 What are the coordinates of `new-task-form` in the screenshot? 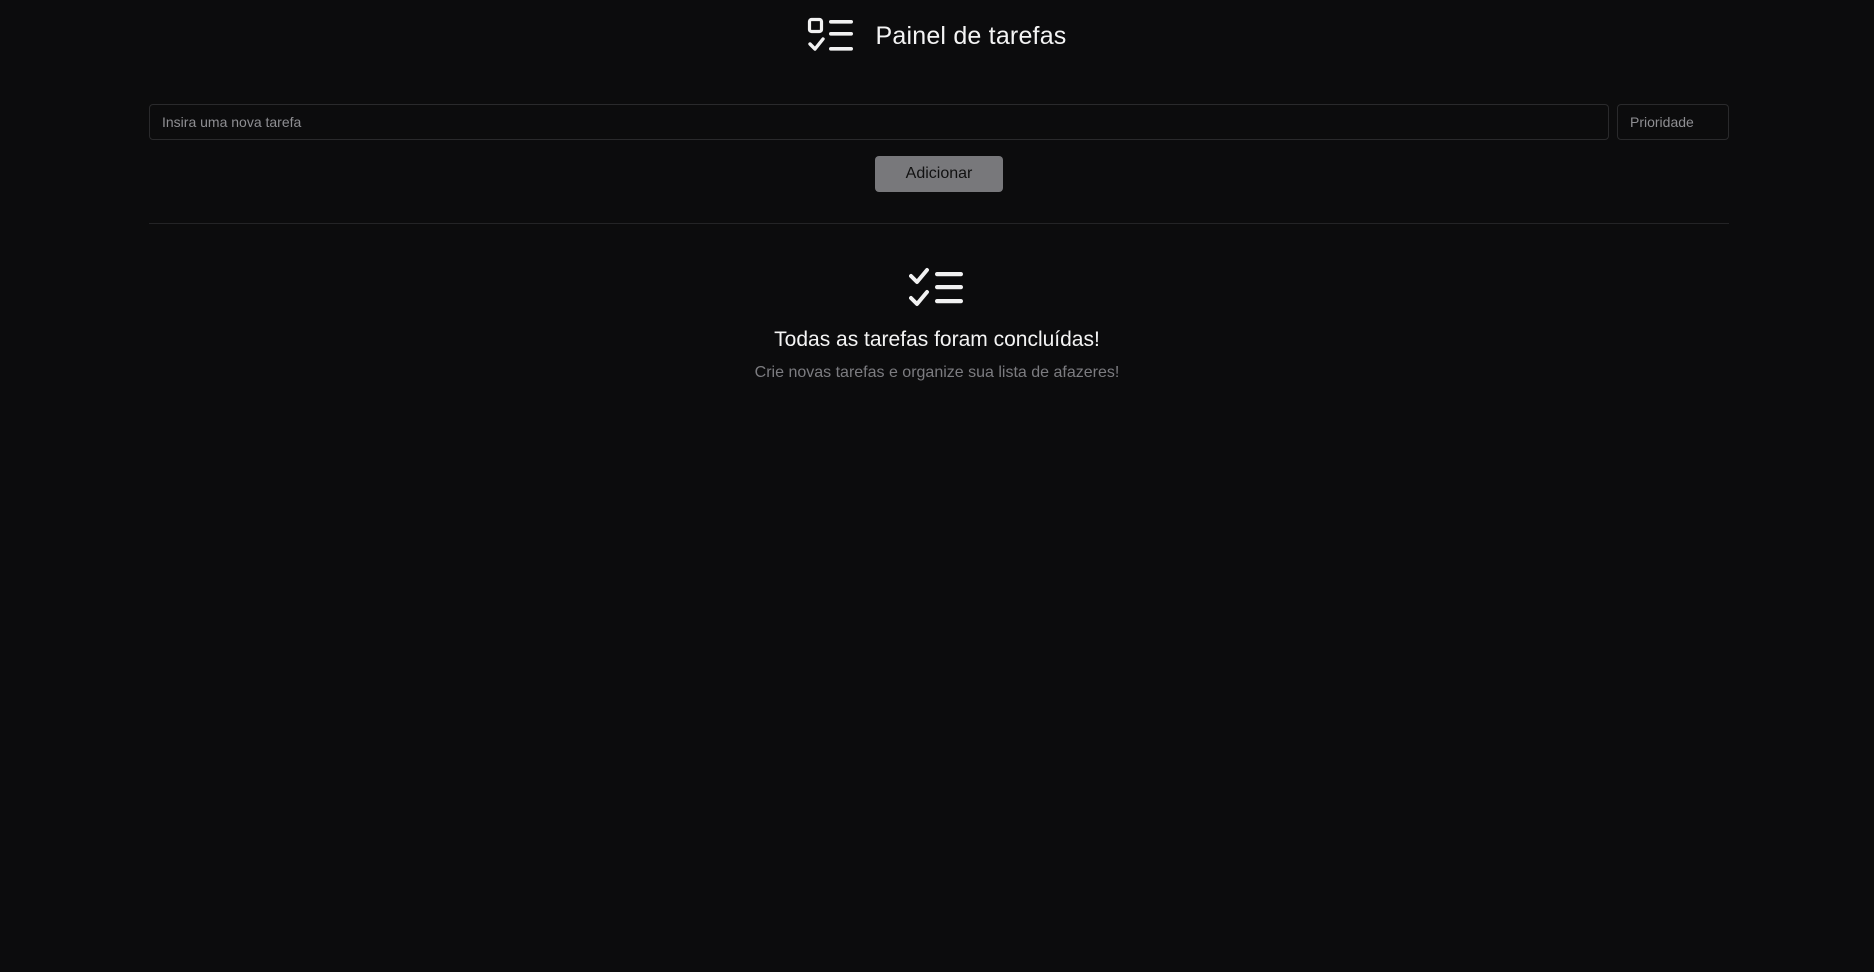 It's located at (939, 122).